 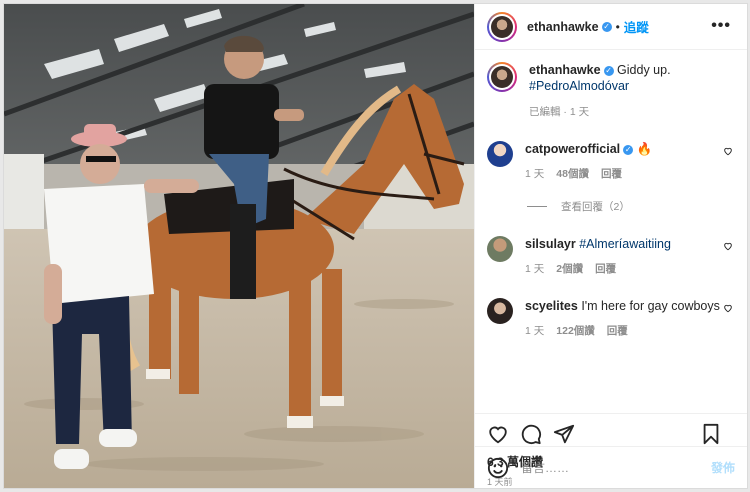 I want to click on comment-text: I'm here for gay cowboys, so click(x=650, y=306).